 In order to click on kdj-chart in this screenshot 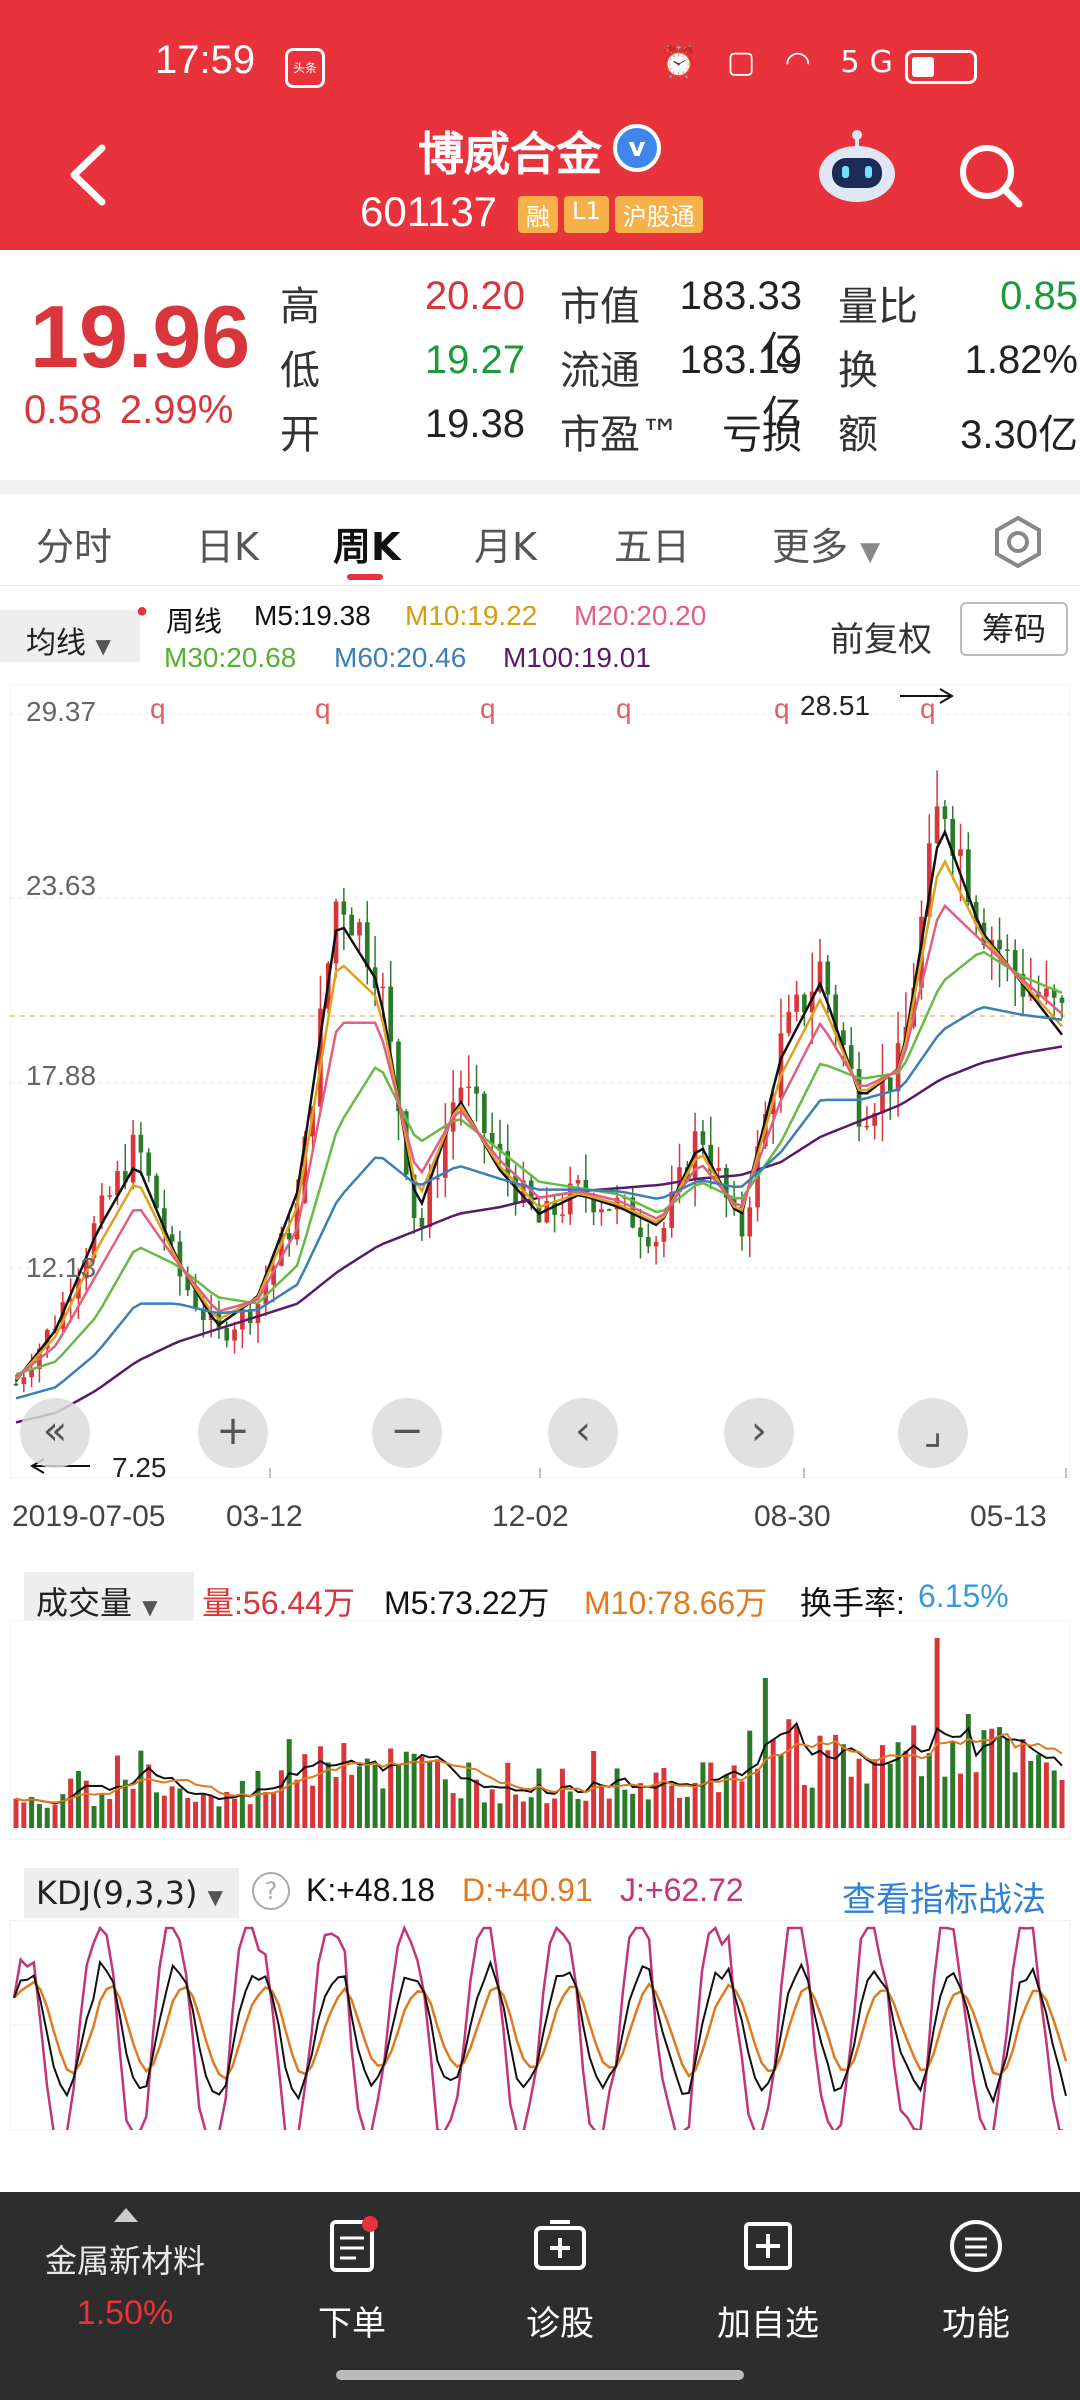, I will do `click(540, 2025)`.